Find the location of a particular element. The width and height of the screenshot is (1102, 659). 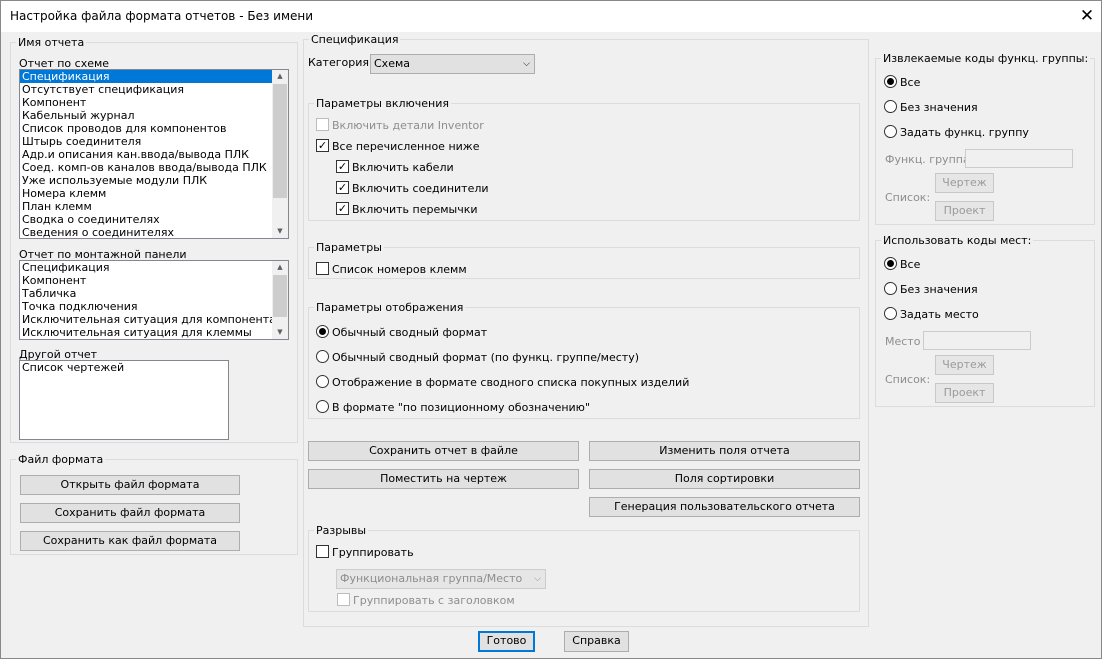

list-item: Штырь соединителя is located at coordinates (154, 141).